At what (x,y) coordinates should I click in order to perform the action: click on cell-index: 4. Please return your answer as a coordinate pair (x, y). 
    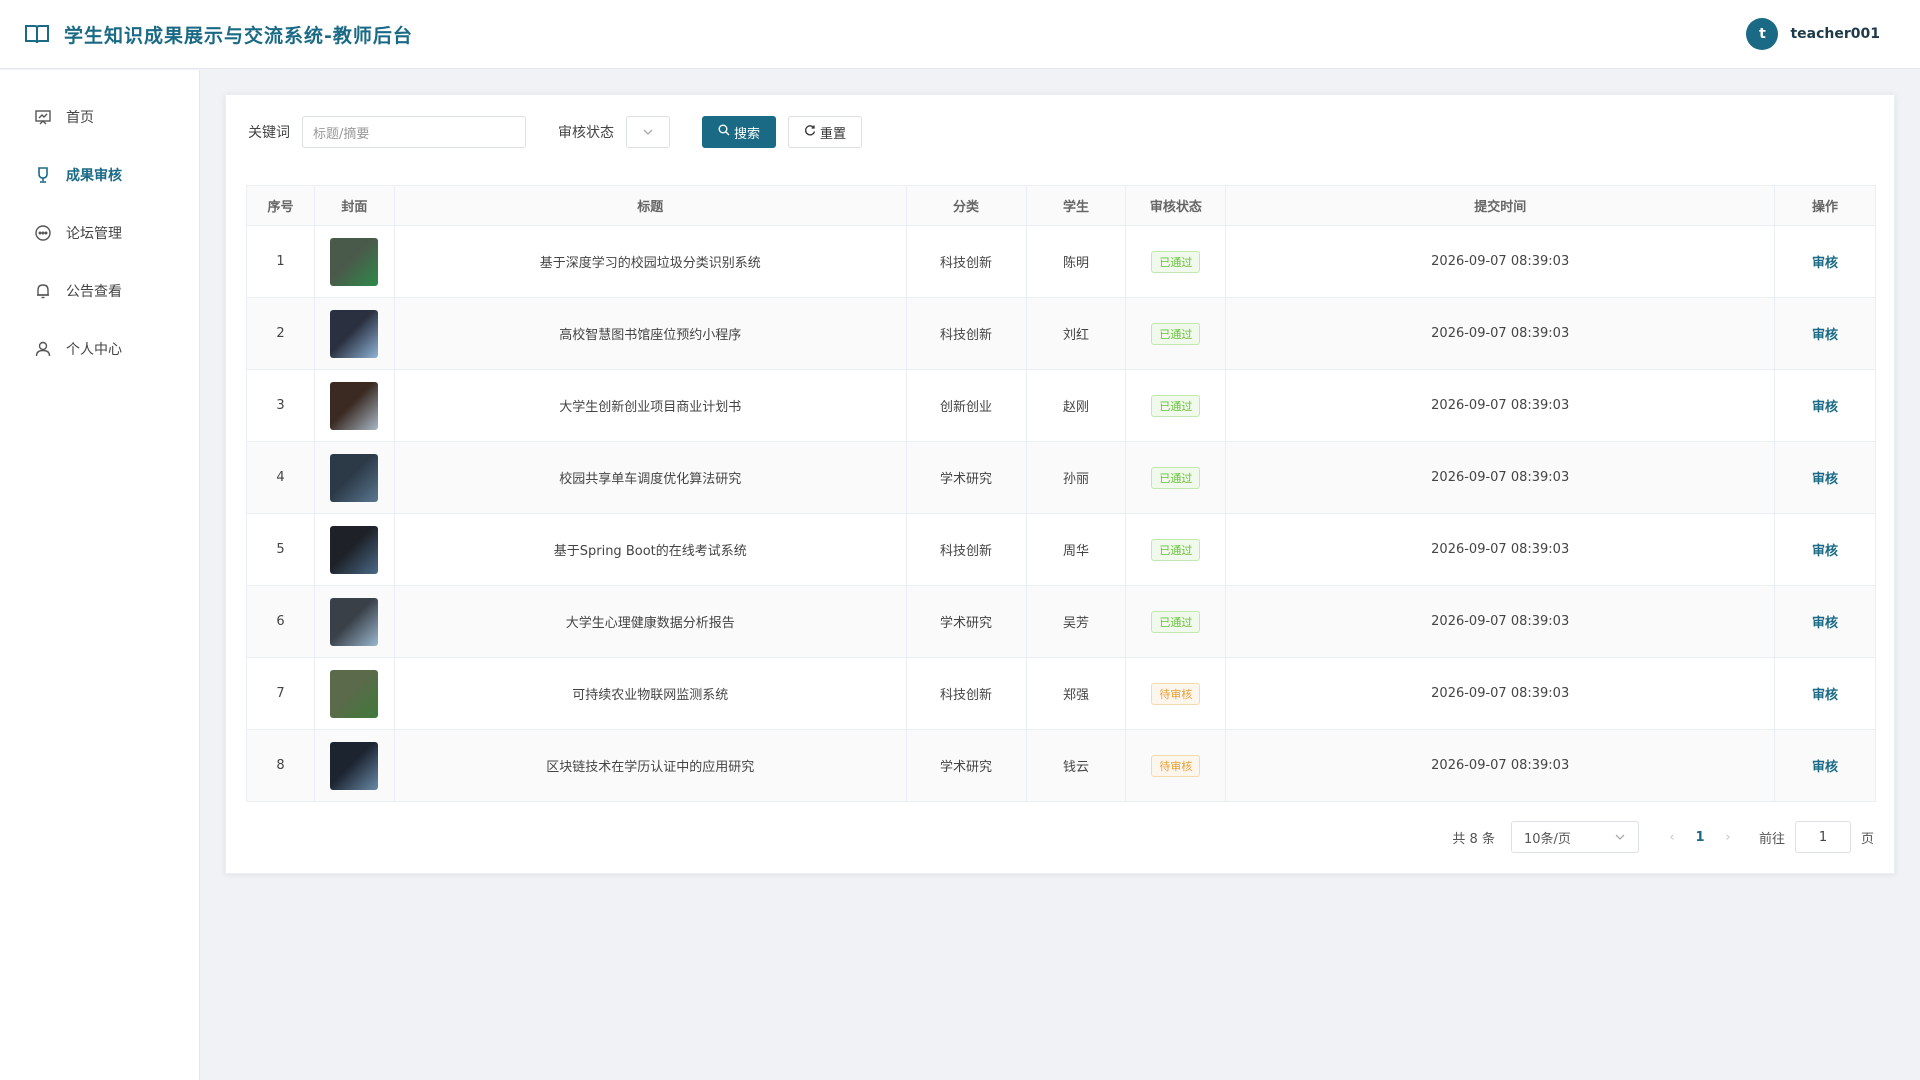
    Looking at the image, I should click on (280, 477).